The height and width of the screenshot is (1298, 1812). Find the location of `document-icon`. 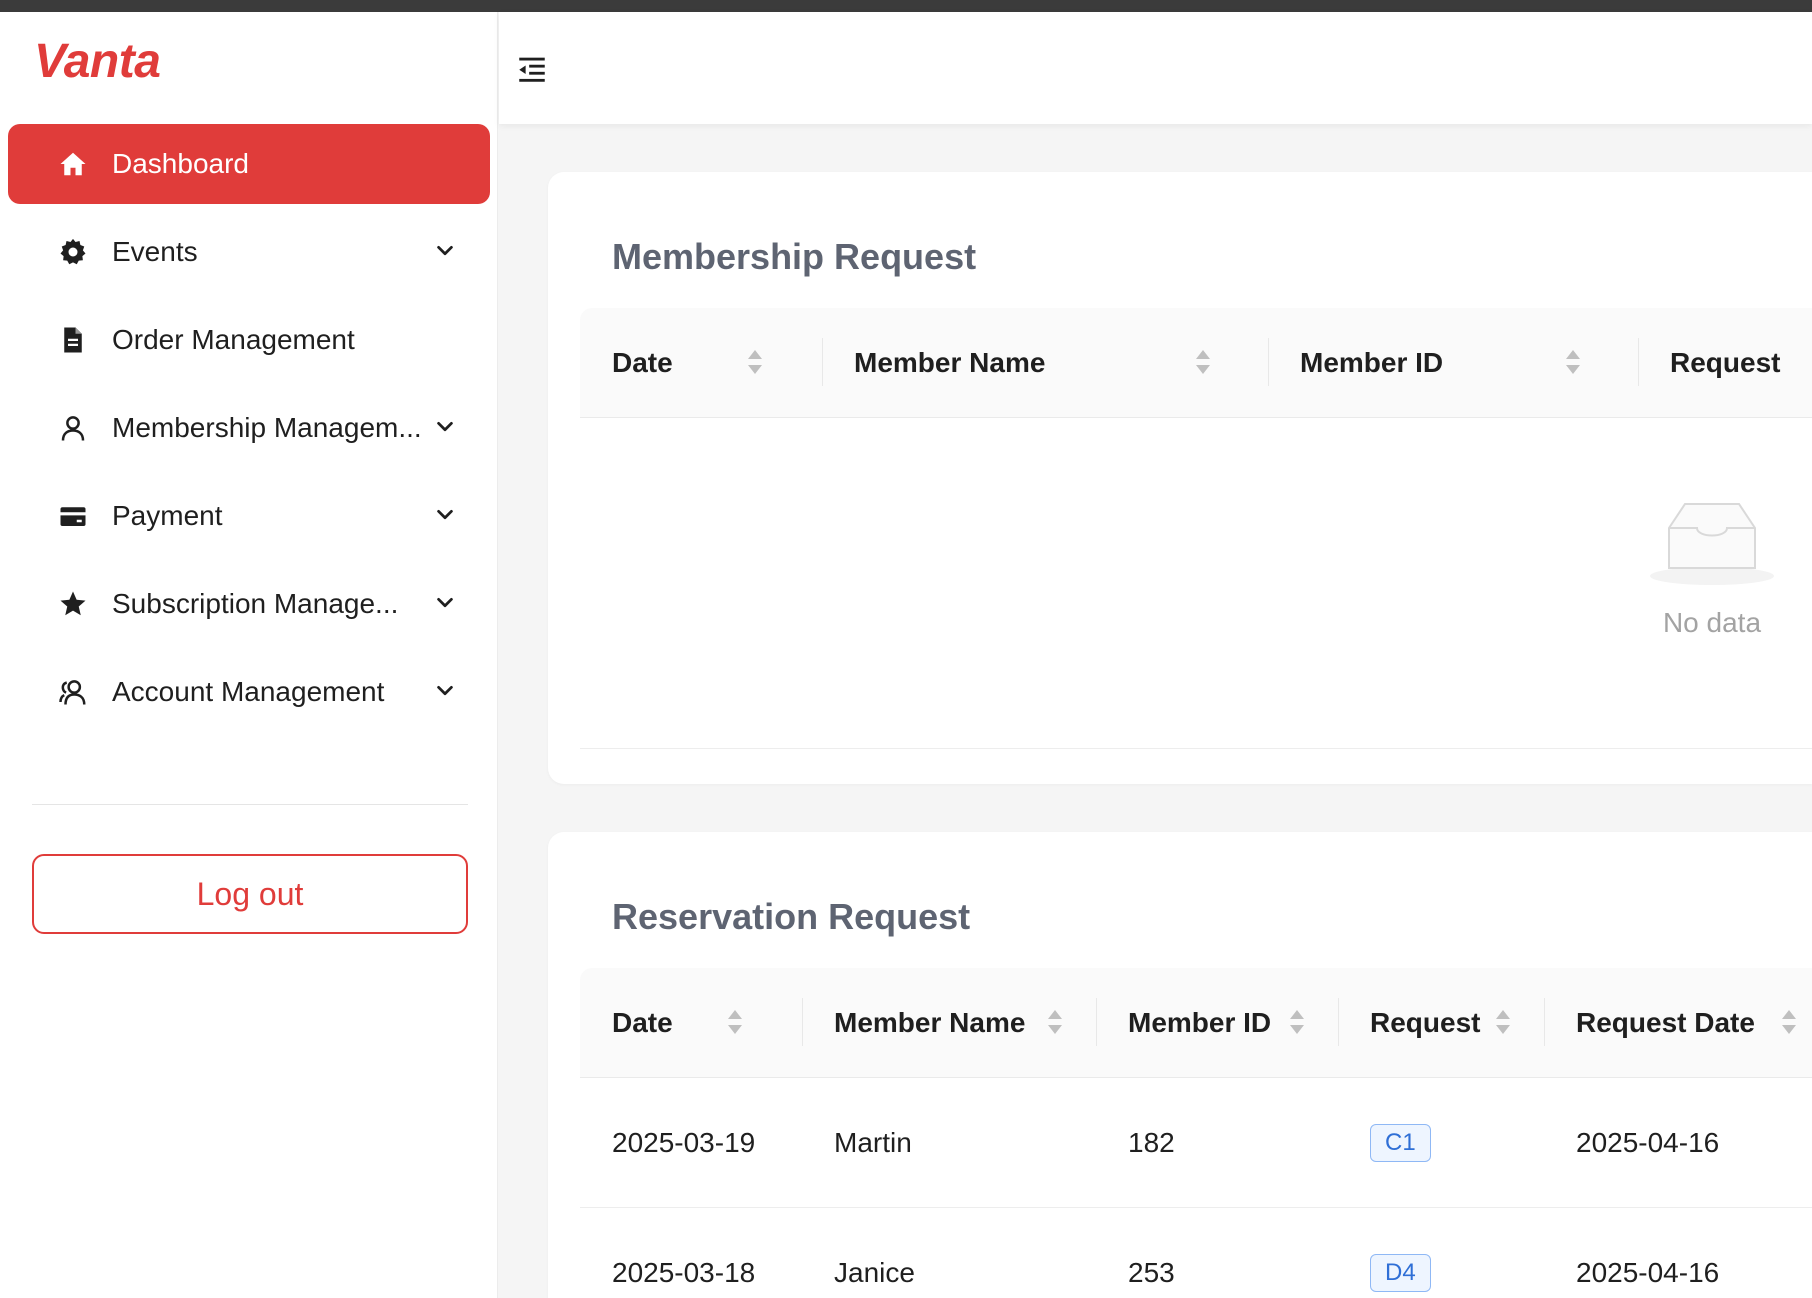

document-icon is located at coordinates (73, 340).